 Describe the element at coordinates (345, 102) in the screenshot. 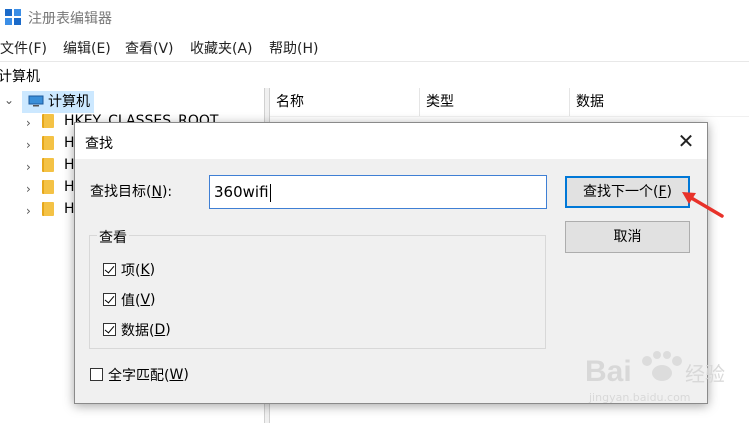

I see `column-header-name: 名称` at that location.